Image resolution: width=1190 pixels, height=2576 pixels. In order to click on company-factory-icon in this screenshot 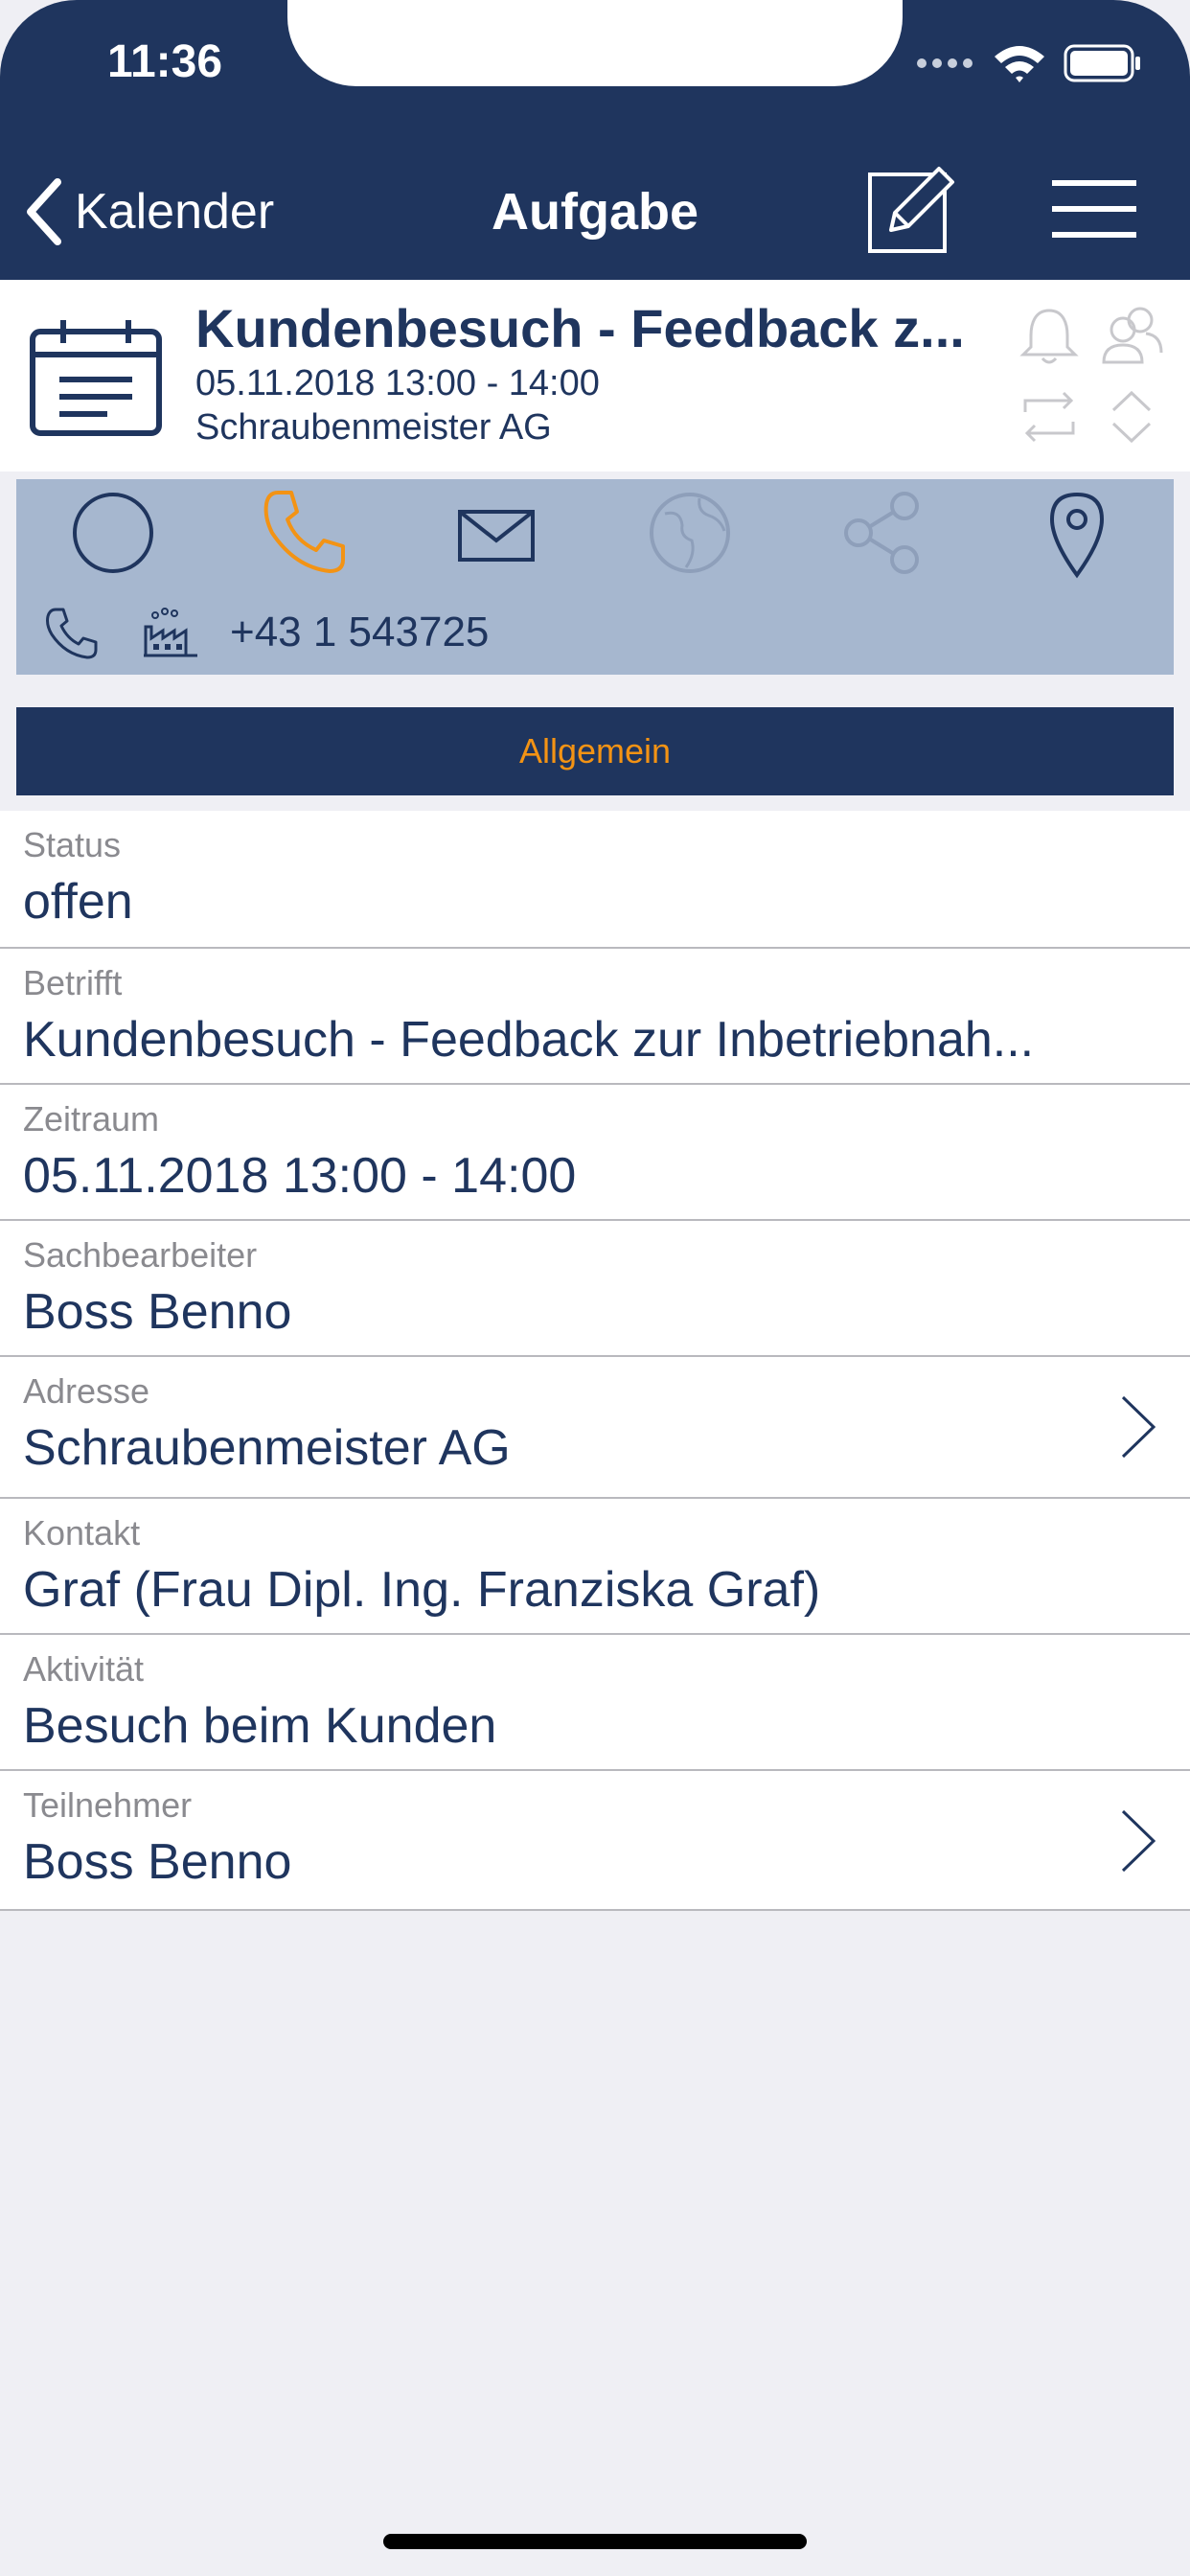, I will do `click(171, 632)`.